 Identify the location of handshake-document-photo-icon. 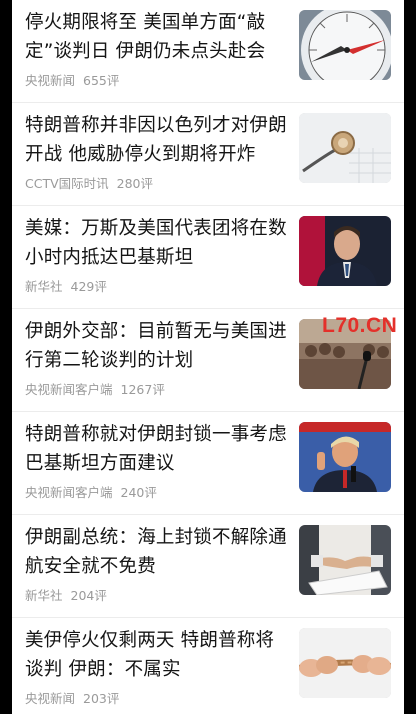
(345, 560).